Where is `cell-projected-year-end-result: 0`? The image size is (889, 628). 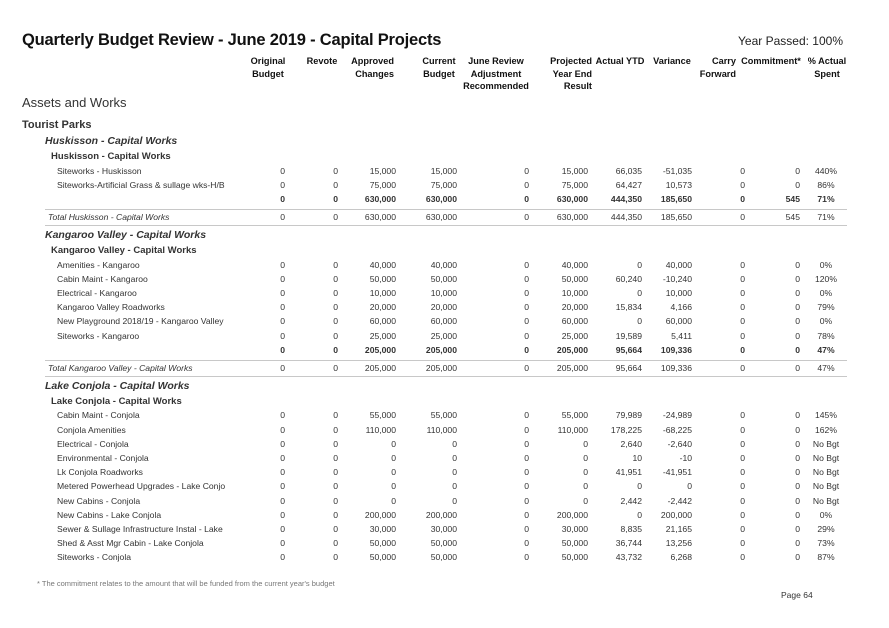 cell-projected-year-end-result: 0 is located at coordinates (585, 501).